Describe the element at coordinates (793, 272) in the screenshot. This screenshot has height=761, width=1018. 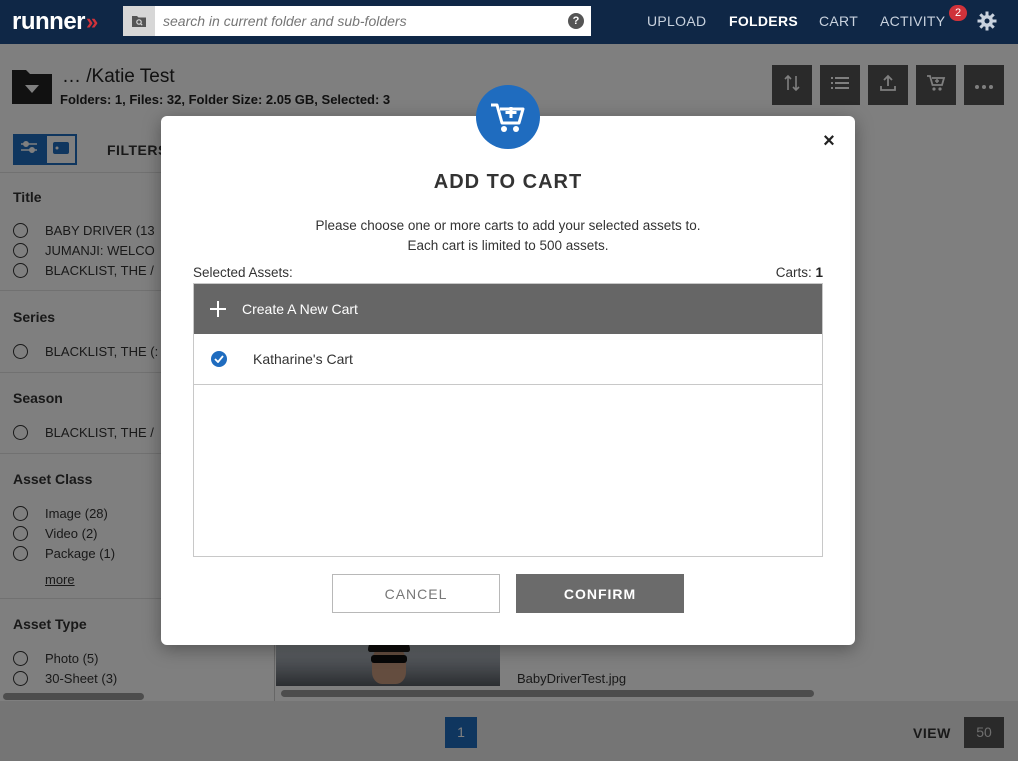
I see `carts-count-label: Carts:` at that location.